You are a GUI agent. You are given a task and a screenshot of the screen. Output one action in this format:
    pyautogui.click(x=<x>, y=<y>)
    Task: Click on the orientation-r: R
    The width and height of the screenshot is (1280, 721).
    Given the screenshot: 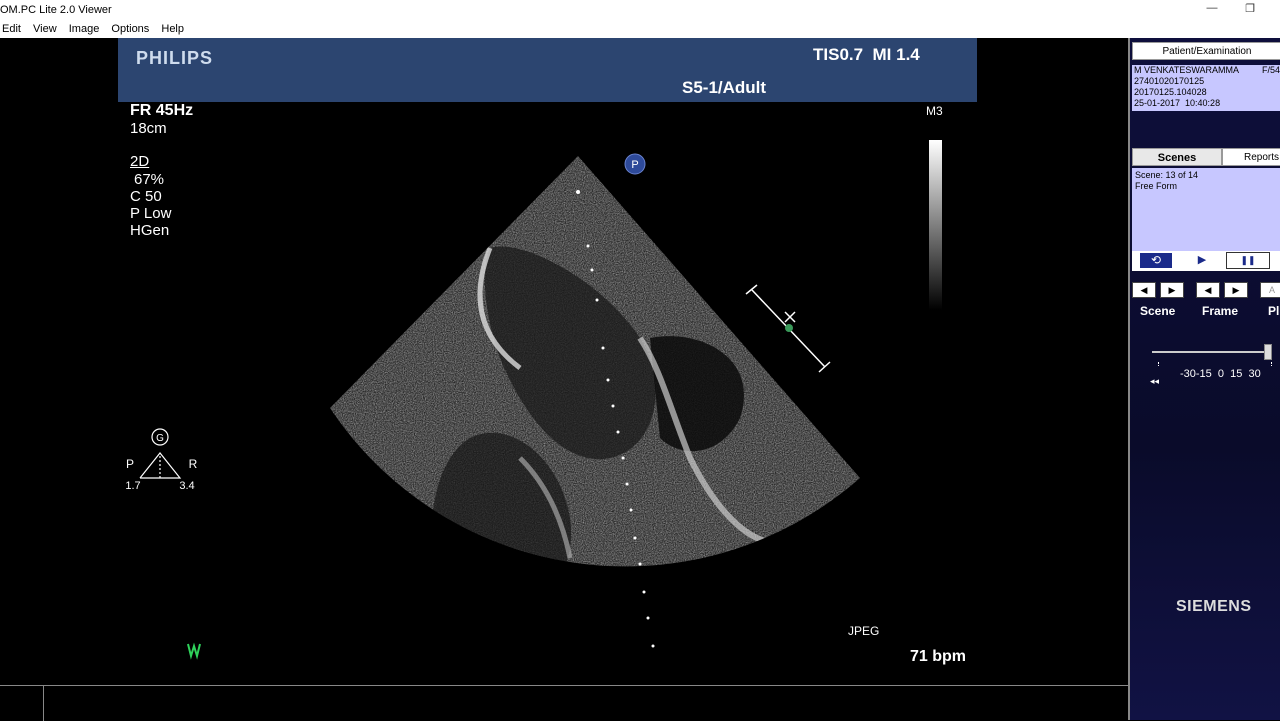 What is the action you would take?
    pyautogui.click(x=193, y=464)
    